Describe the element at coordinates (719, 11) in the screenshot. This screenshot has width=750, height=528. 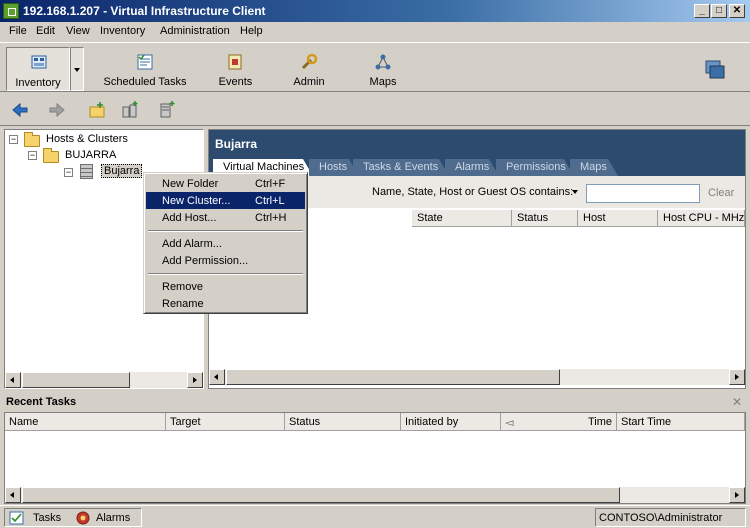
I see `maximize-button: □` at that location.